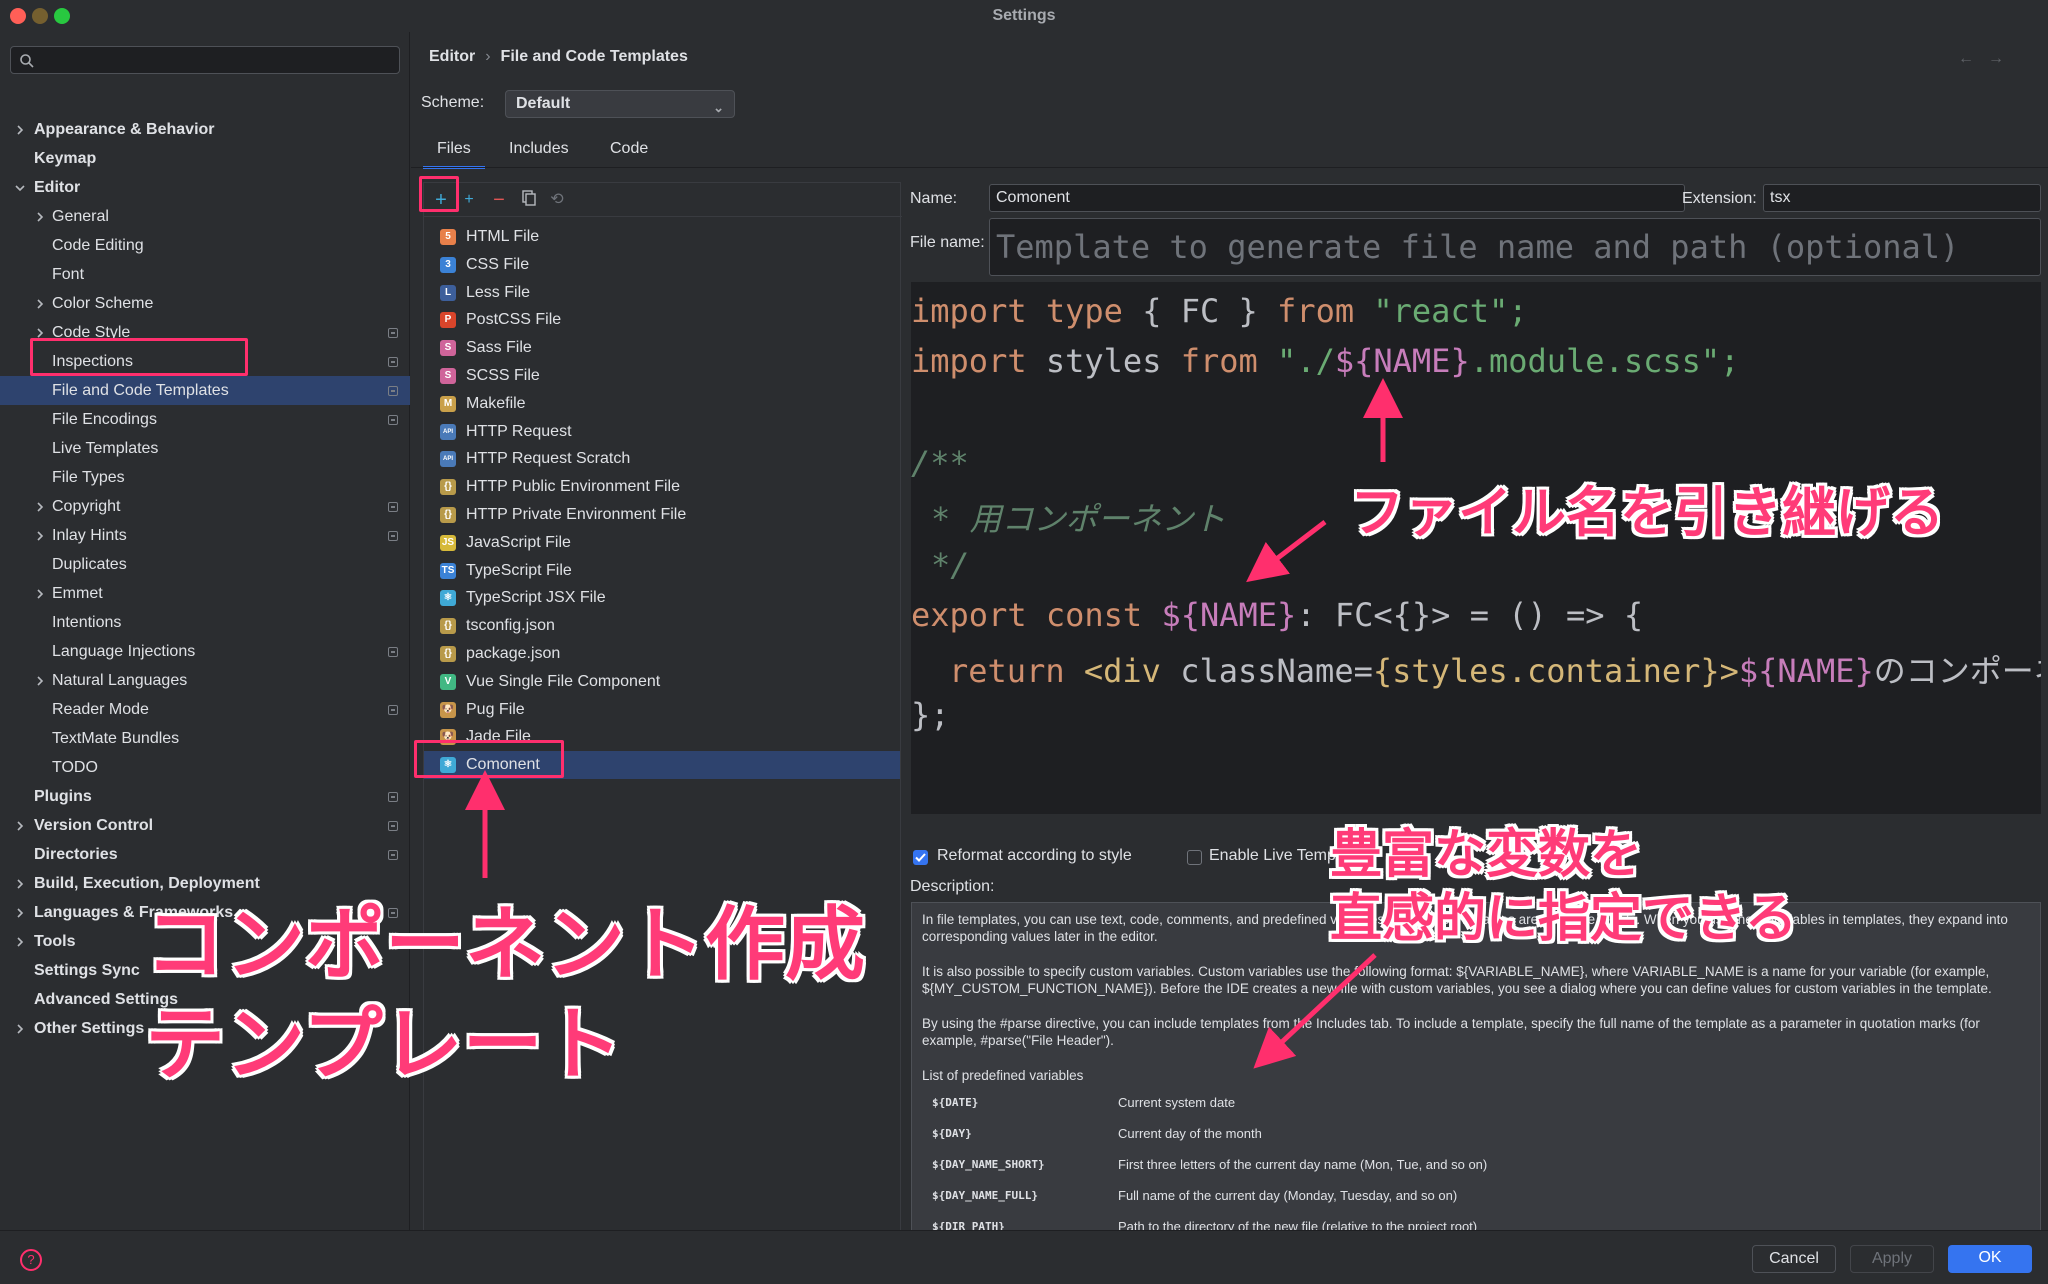  What do you see at coordinates (205, 680) in the screenshot?
I see `sidebar-item-natural-languages: Natural Languages` at bounding box center [205, 680].